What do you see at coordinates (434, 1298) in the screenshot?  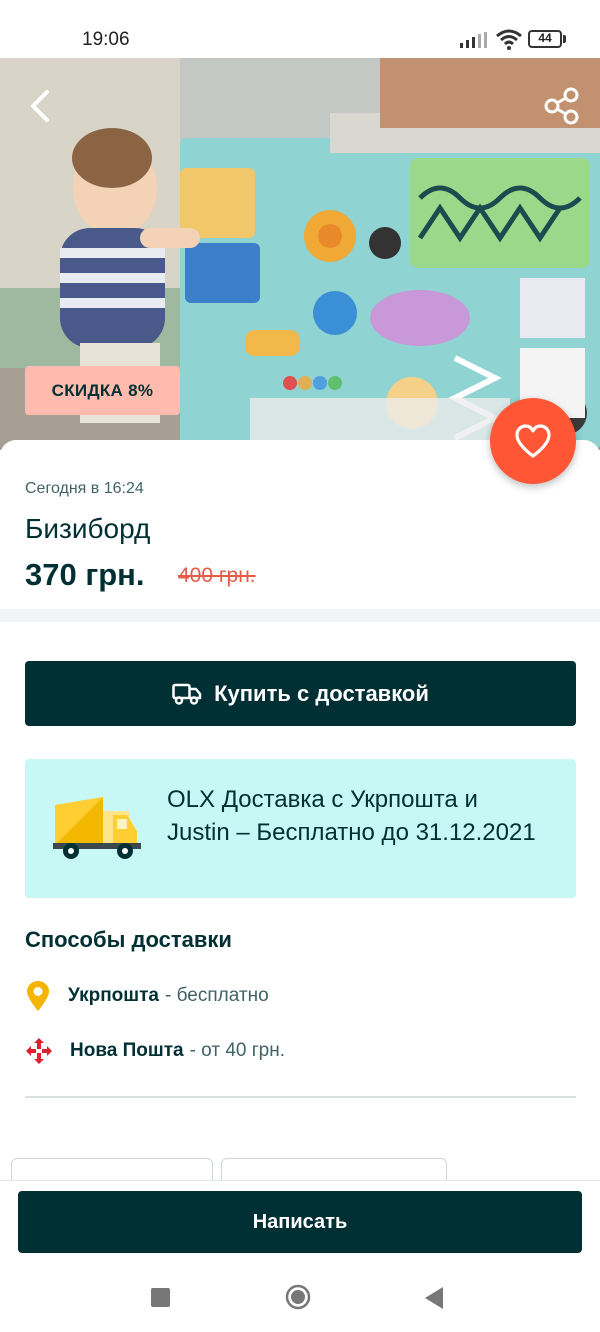 I see `nav-back-icon` at bounding box center [434, 1298].